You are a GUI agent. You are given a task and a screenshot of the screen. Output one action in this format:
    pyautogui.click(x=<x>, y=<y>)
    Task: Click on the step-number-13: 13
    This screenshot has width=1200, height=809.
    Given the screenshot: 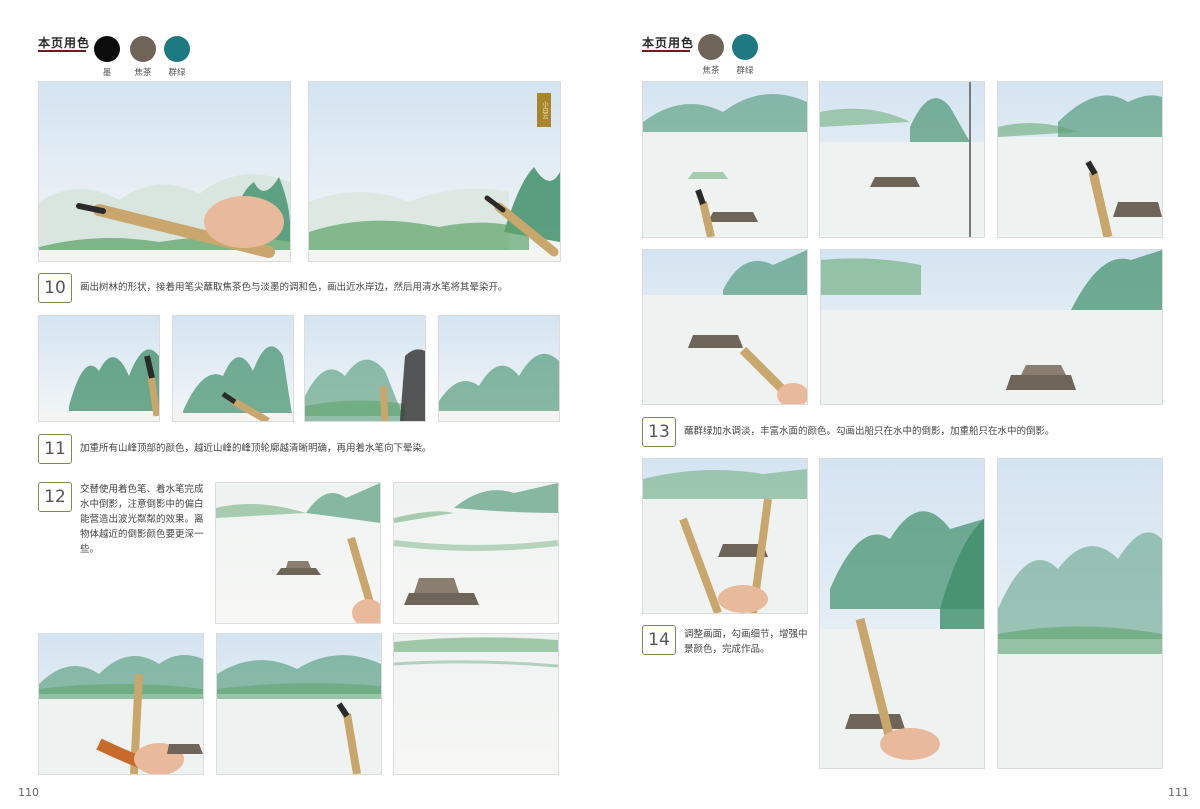 What is the action you would take?
    pyautogui.click(x=659, y=432)
    